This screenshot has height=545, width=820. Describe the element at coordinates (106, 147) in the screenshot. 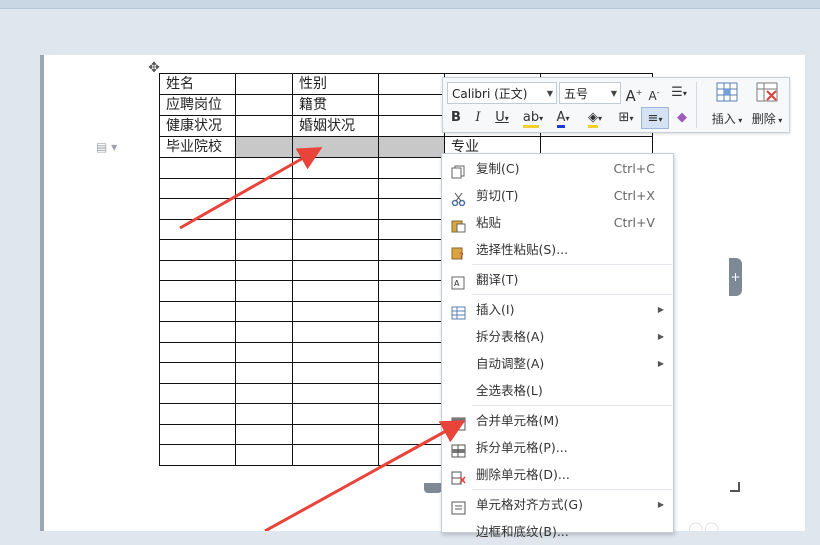

I see `paragraph-layout-icon: ▤ ▾` at that location.